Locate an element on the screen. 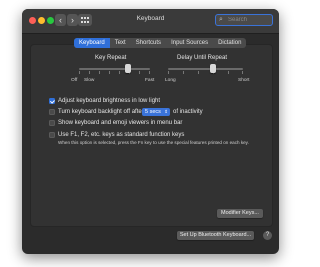 This screenshot has width=320, height=267. search-field: ⌕ is located at coordinates (244, 20).